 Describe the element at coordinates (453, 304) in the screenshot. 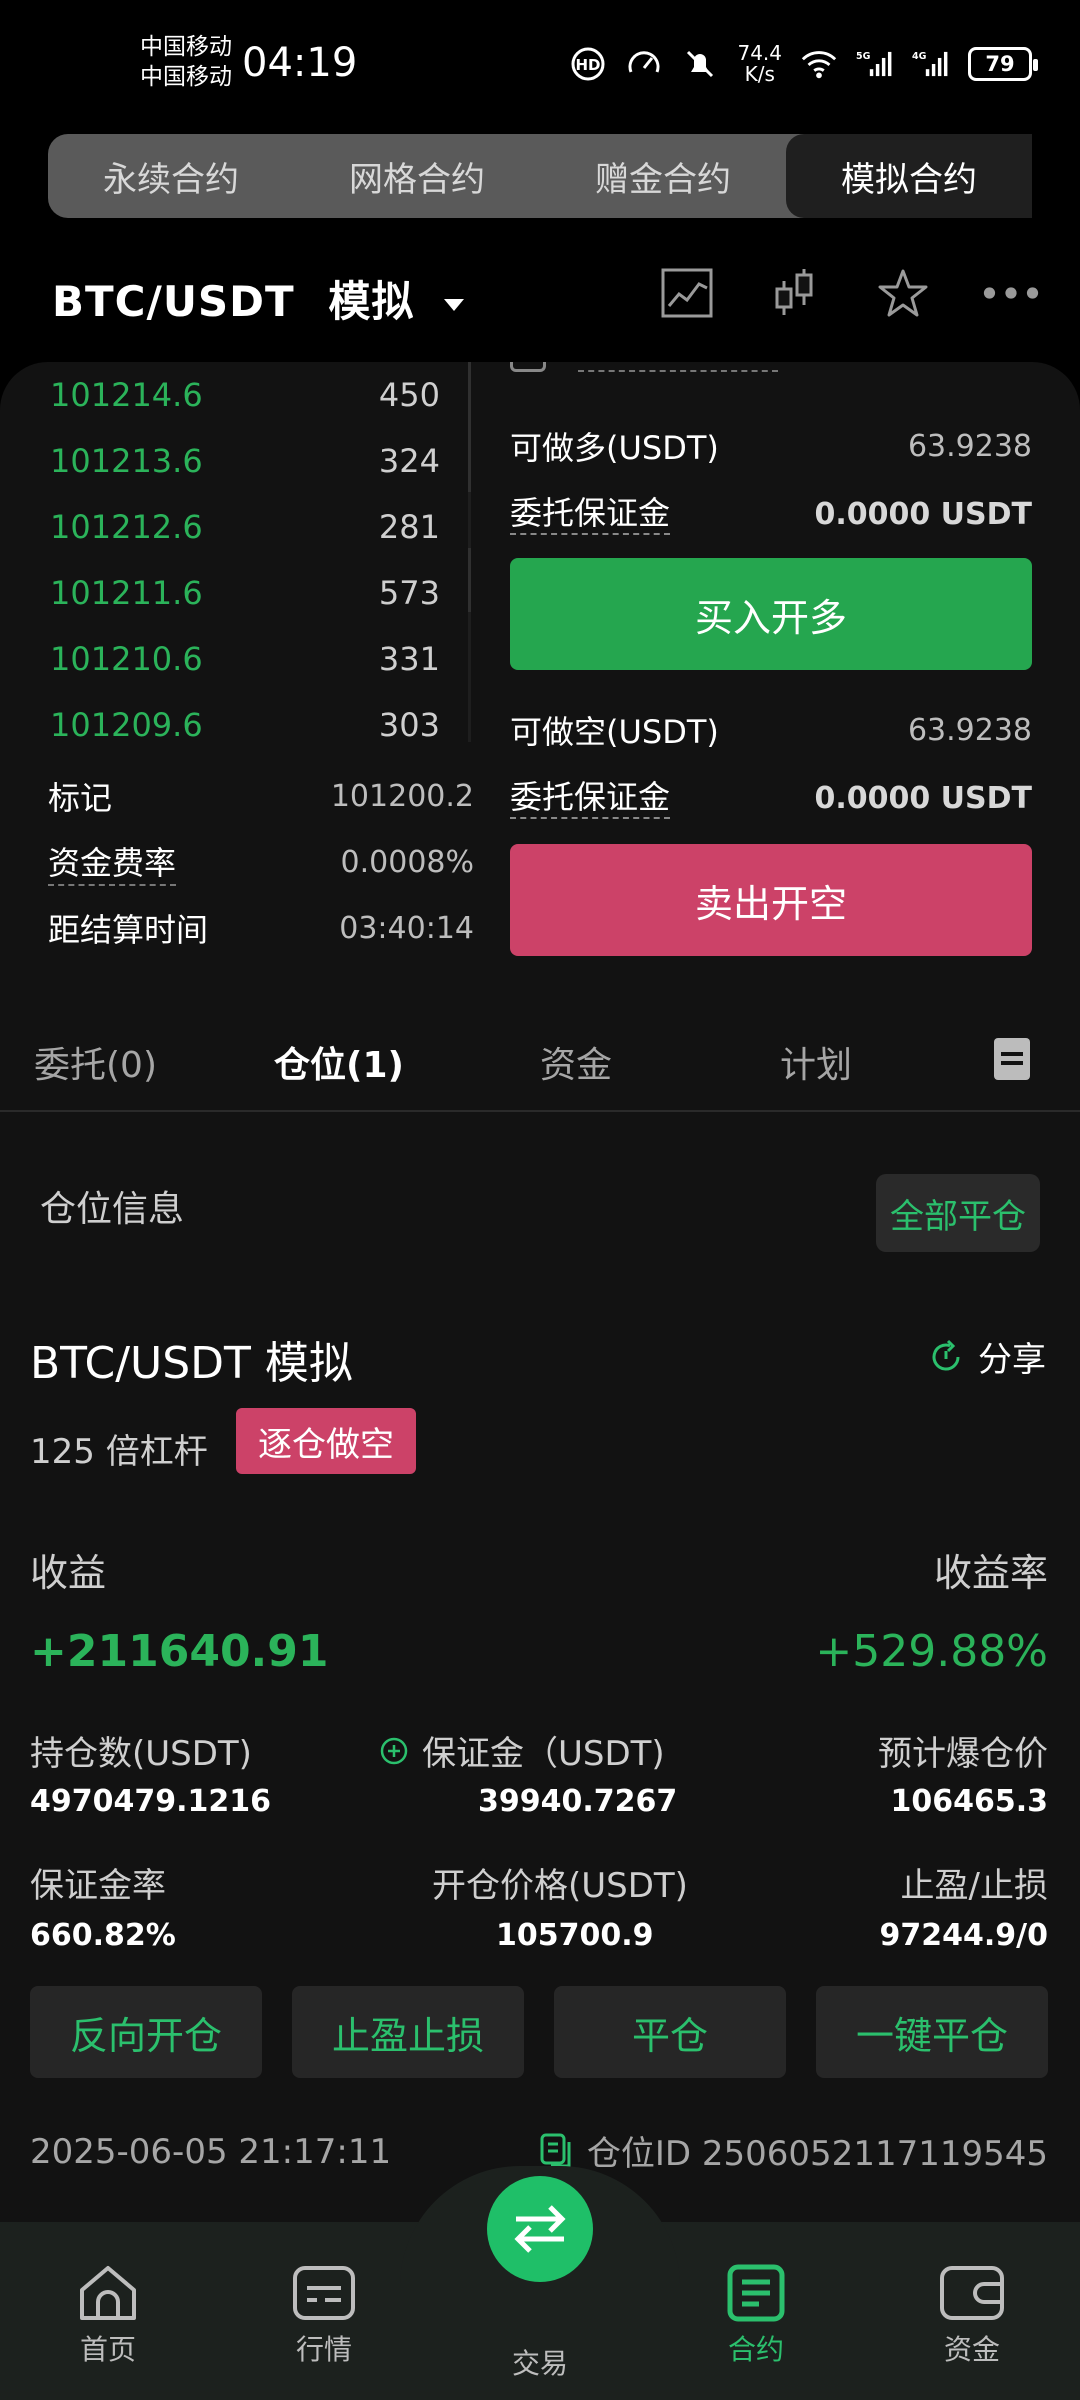

I see `caret-down-icon` at that location.